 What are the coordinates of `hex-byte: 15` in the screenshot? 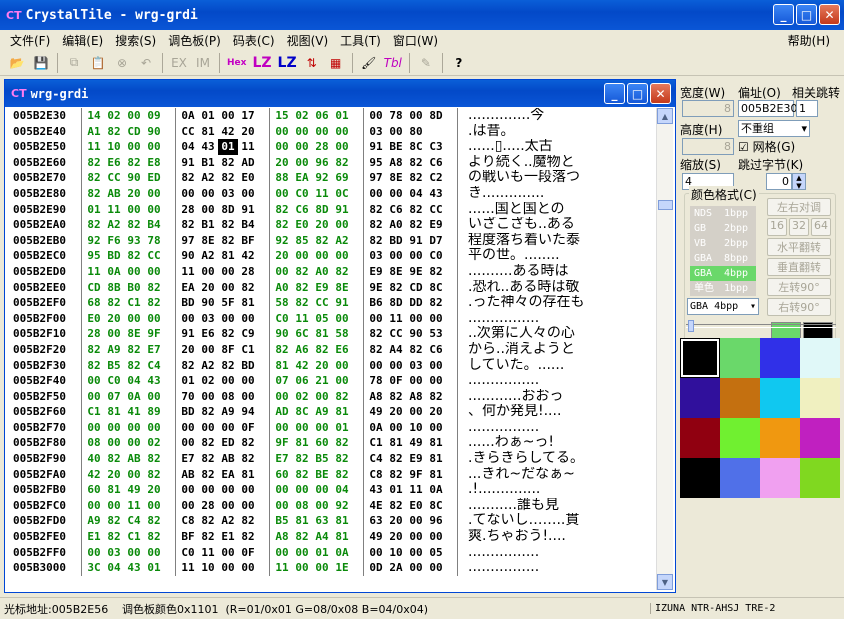 It's located at (282, 116).